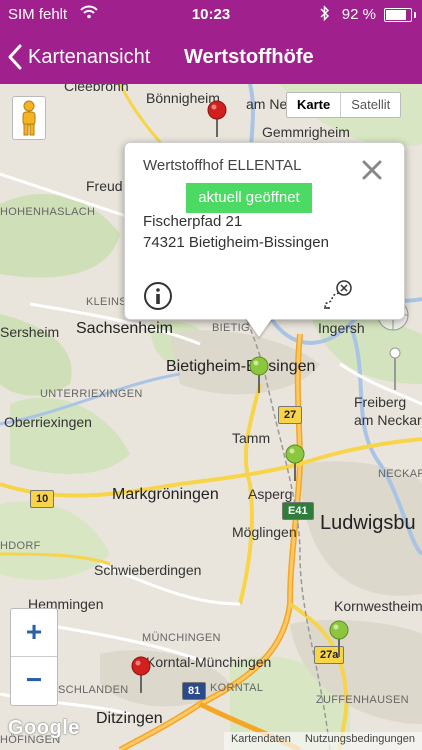 This screenshot has width=422, height=750. What do you see at coordinates (124, 328) in the screenshot?
I see `place-label: Sachsenheim` at bounding box center [124, 328].